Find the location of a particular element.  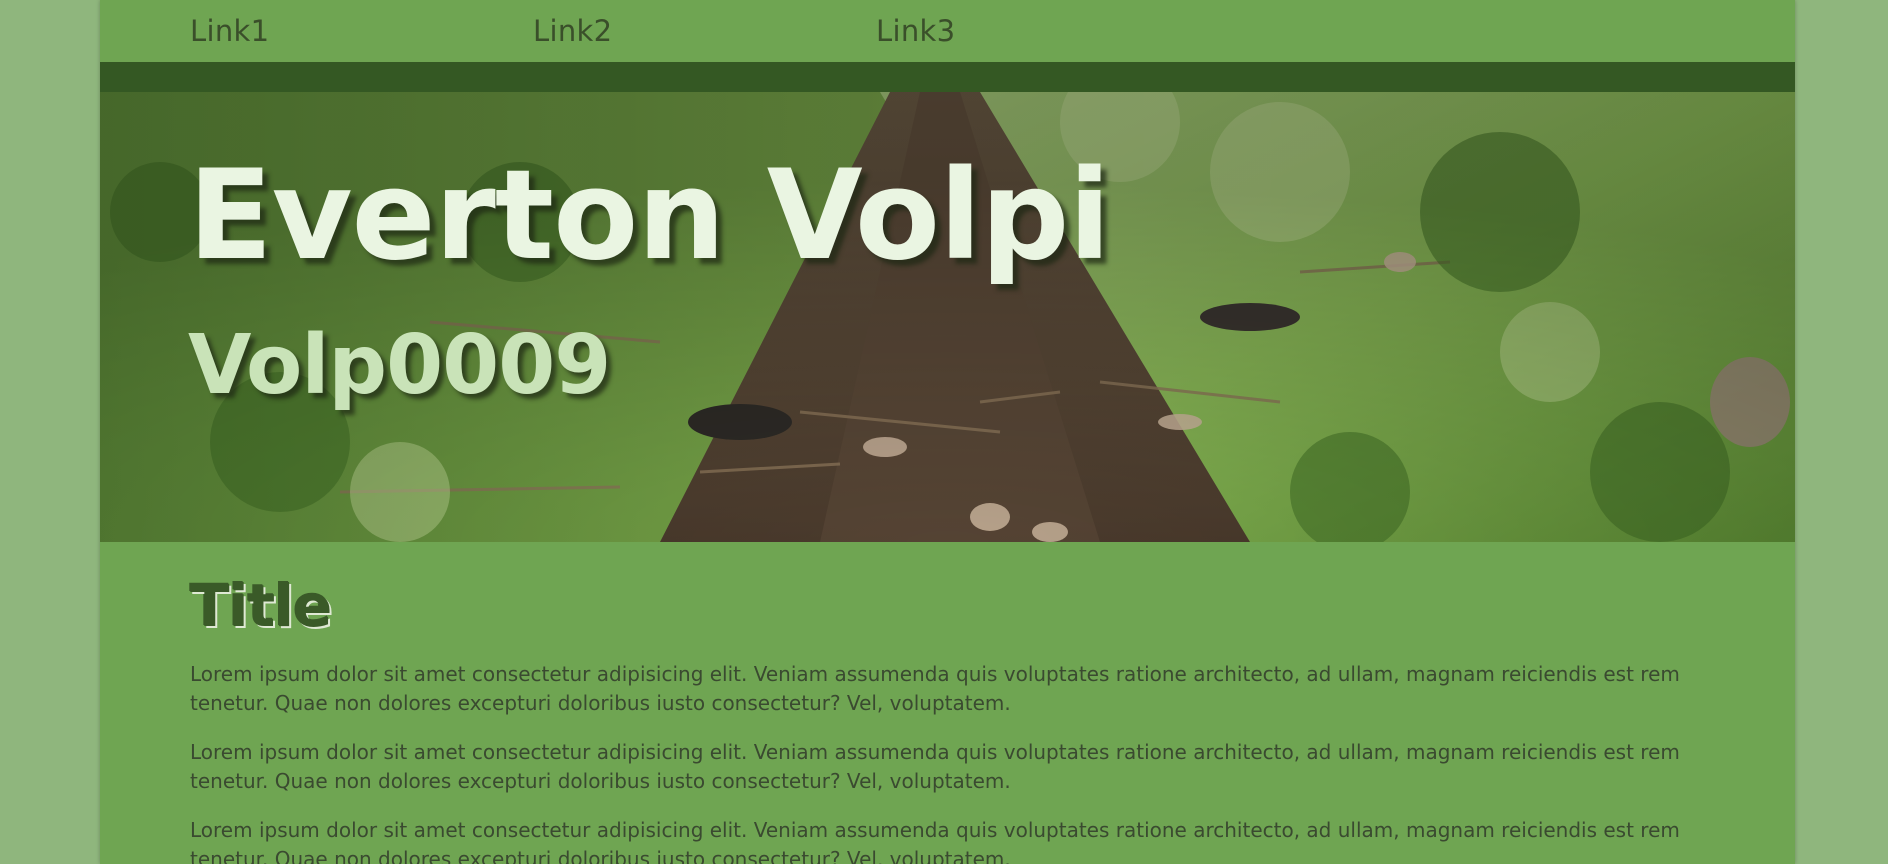

top-nav: Link1 Link2 Link3 is located at coordinates (947, 31).